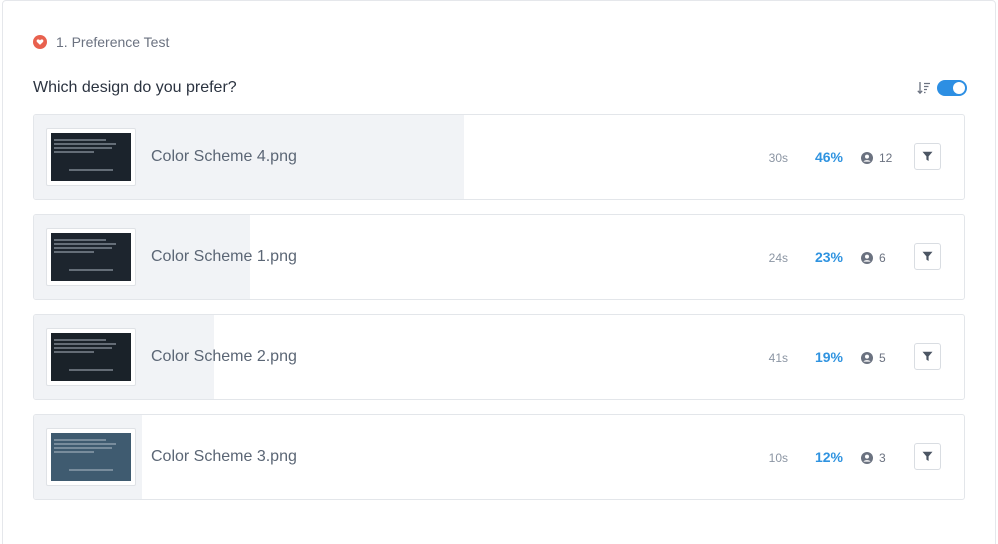 The height and width of the screenshot is (544, 998). I want to click on option-row: Color Scheme 2.png 41s 19% 5, so click(499, 357).